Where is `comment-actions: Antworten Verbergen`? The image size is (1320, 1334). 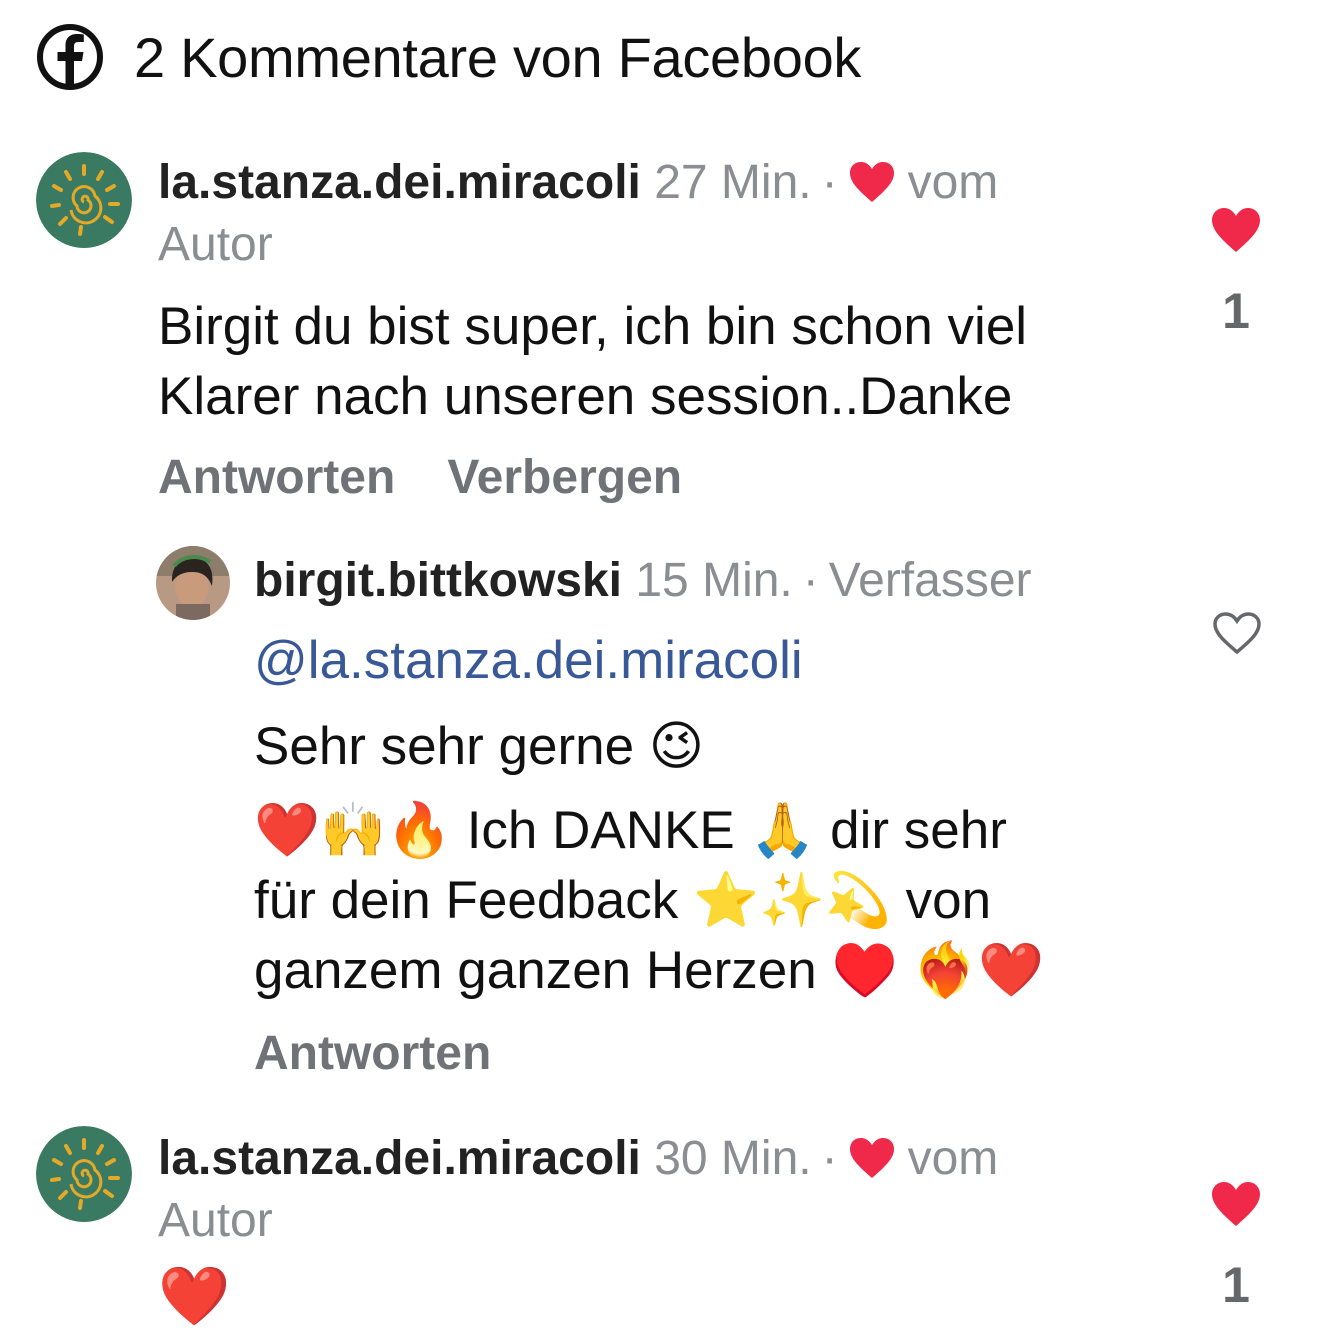
comment-actions: Antworten Verbergen is located at coordinates (446, 477).